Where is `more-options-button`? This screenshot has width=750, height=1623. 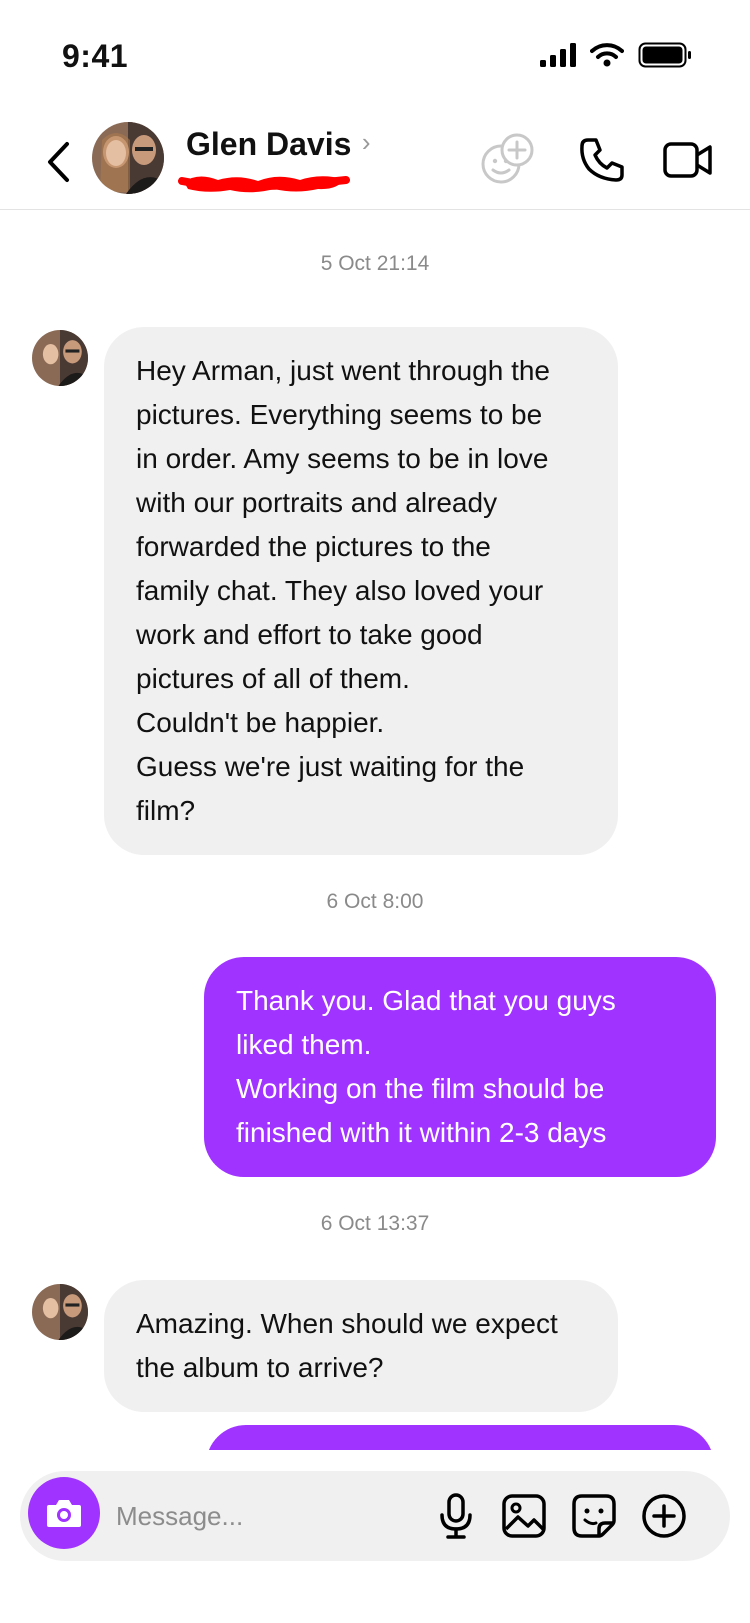 more-options-button is located at coordinates (664, 1516).